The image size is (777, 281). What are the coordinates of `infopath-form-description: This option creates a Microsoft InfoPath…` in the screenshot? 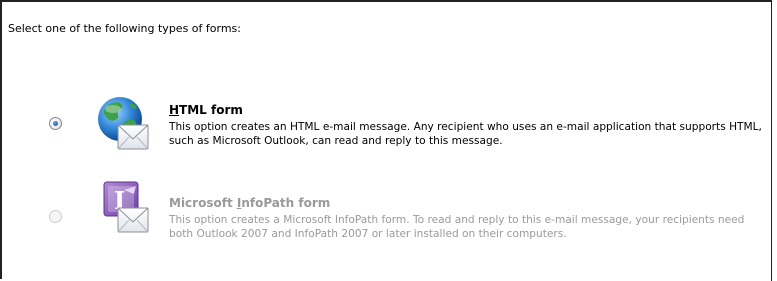 It's located at (457, 227).